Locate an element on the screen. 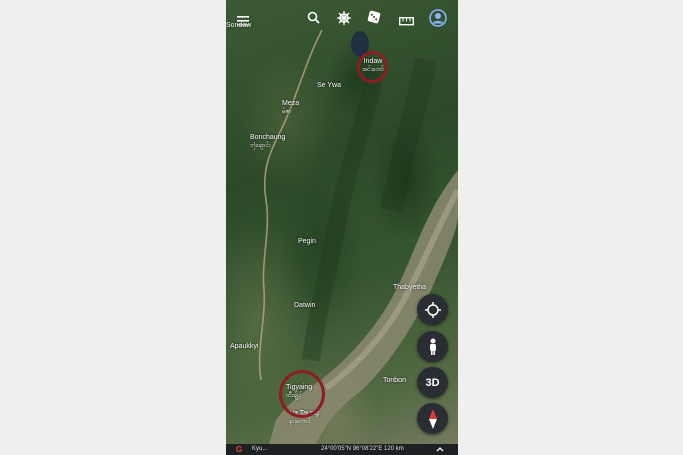  highlight-circle-tigyaing is located at coordinates (302, 394).